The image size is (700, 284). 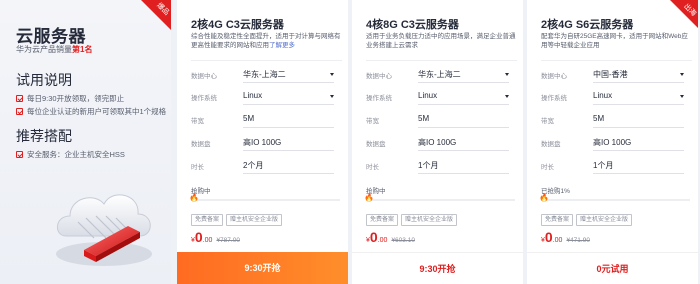 What do you see at coordinates (44, 49) in the screenshot?
I see `sales-prefix: 华为云产品销量` at bounding box center [44, 49].